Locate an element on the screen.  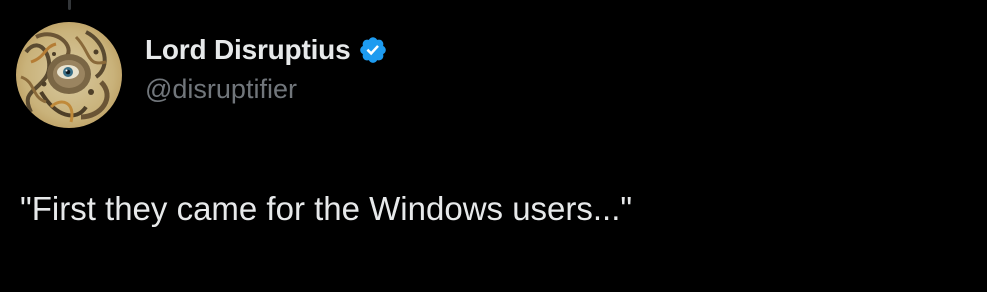
author-block: Lord Disruptius @disruptifier is located at coordinates (266, 66).